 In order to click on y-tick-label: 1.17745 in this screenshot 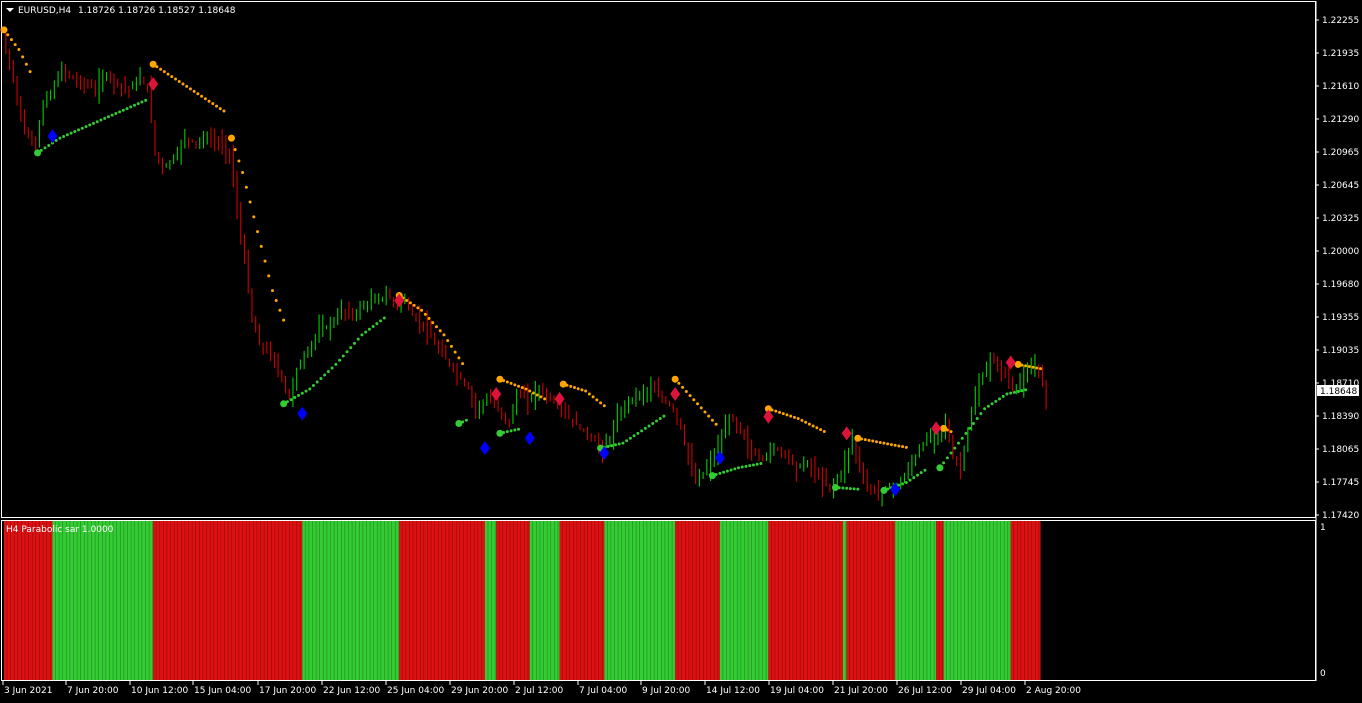, I will do `click(1340, 483)`.